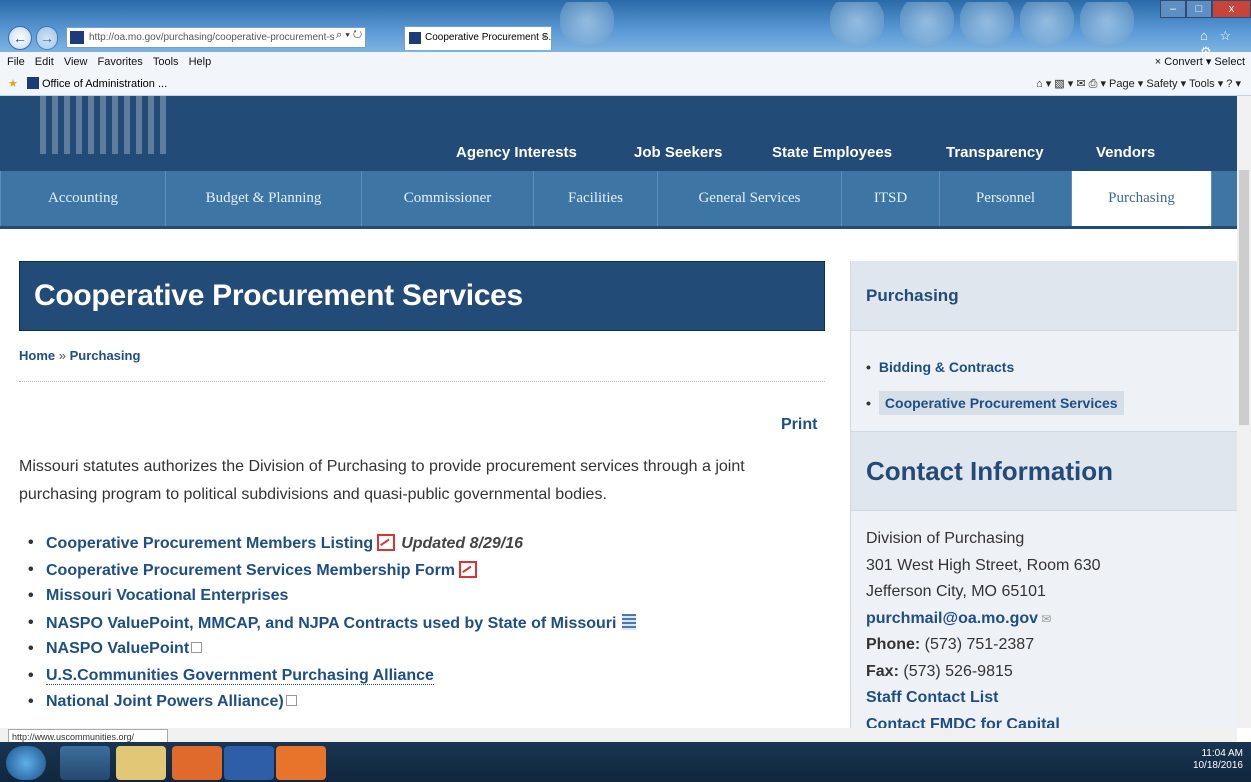 The image size is (1251, 782). What do you see at coordinates (462, 543) in the screenshot?
I see `updated-note: Updated 8/29/16` at bounding box center [462, 543].